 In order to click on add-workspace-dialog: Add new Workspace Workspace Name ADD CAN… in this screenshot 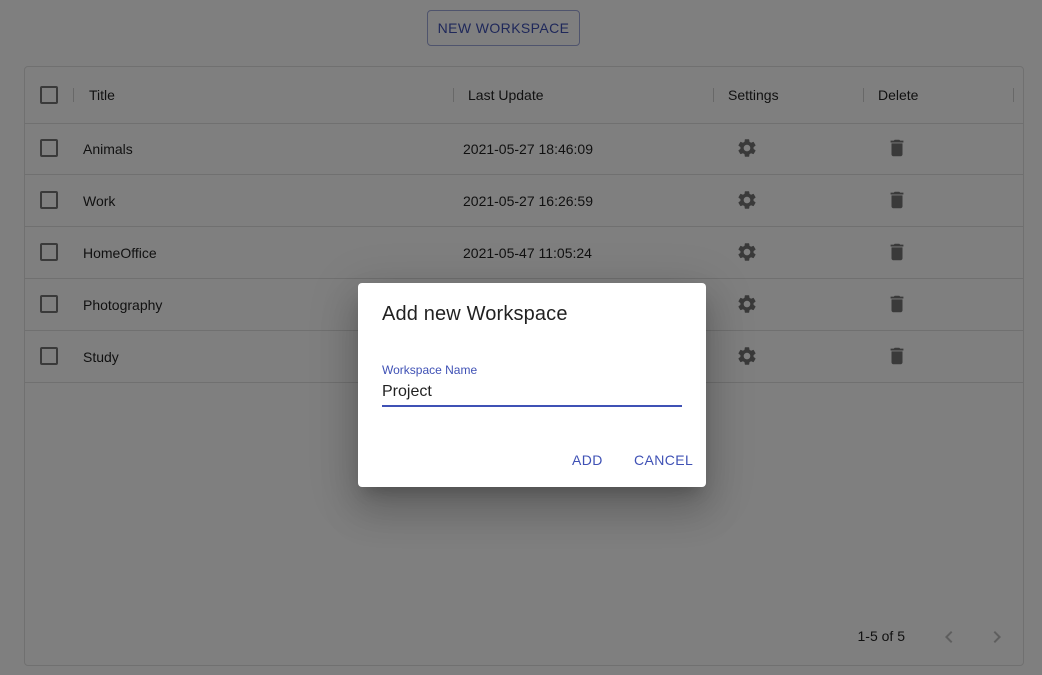, I will do `click(532, 385)`.